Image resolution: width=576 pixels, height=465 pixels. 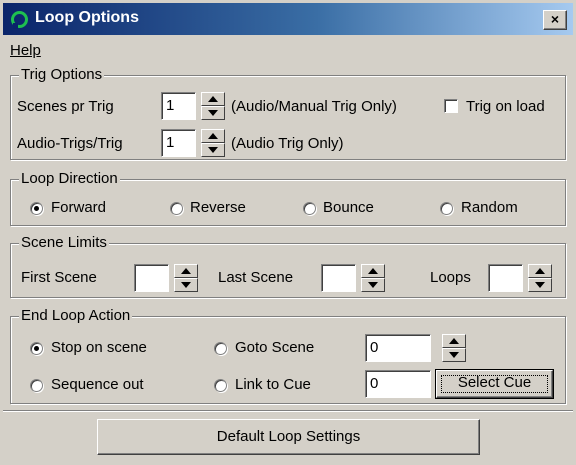 I want to click on scenes-pr-trig-input: 1, so click(x=178, y=106).